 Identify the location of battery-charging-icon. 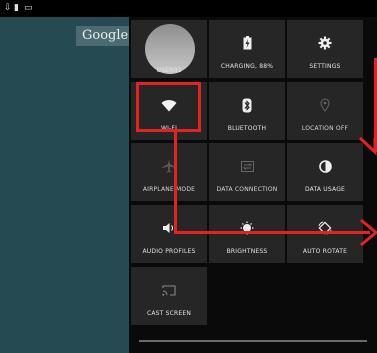
(247, 43).